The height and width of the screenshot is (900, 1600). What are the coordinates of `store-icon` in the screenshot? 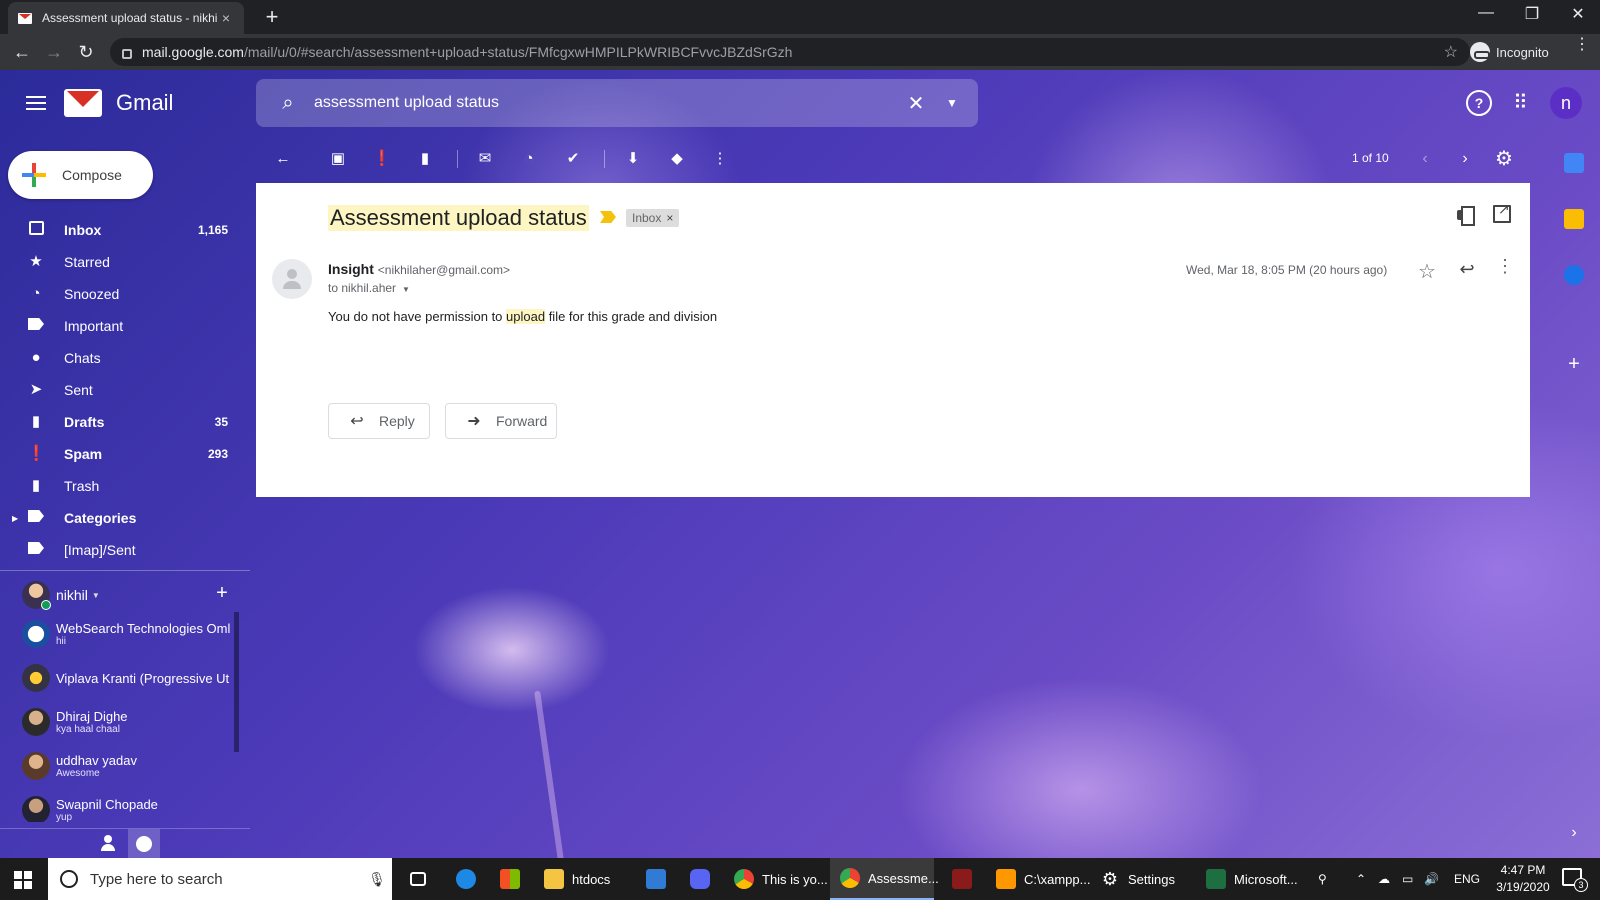 It's located at (510, 879).